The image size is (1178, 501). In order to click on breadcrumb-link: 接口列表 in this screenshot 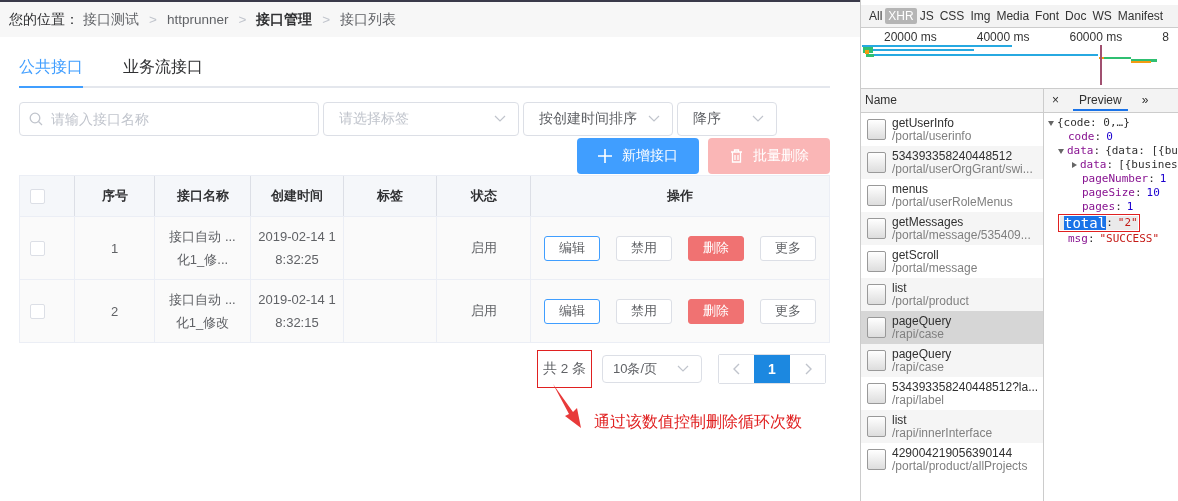, I will do `click(368, 19)`.